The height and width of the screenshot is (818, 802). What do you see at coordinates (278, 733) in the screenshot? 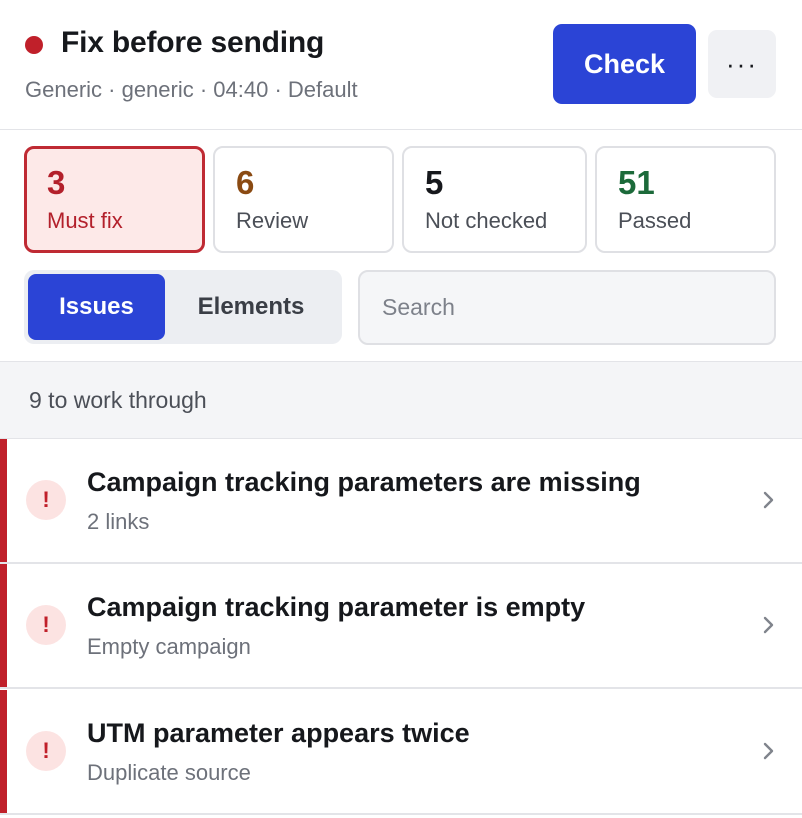
I see `issue-title: UTM parameter appears twice` at bounding box center [278, 733].